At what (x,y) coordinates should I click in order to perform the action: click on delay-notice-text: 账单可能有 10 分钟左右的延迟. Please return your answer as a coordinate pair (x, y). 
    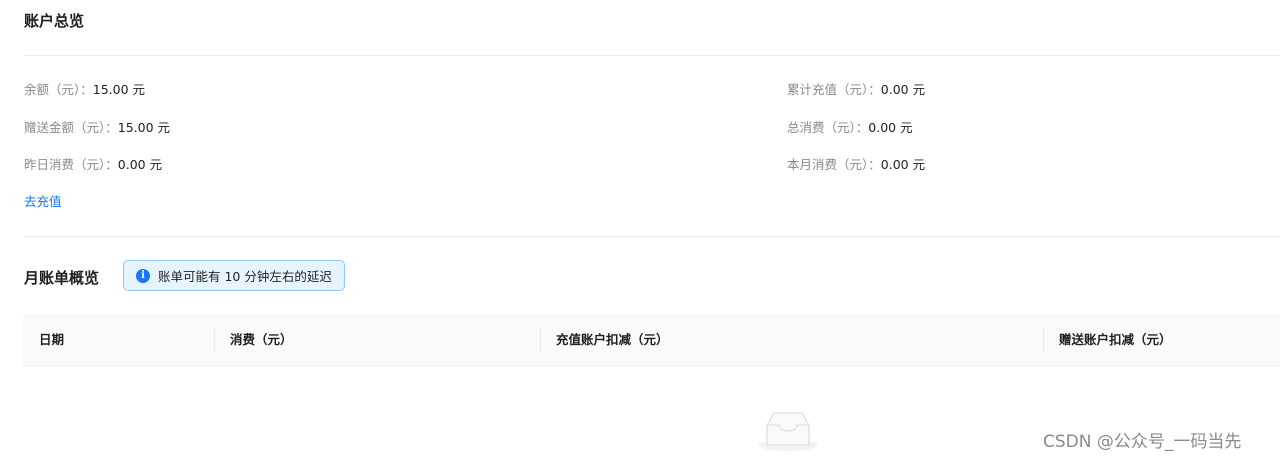
    Looking at the image, I should click on (245, 276).